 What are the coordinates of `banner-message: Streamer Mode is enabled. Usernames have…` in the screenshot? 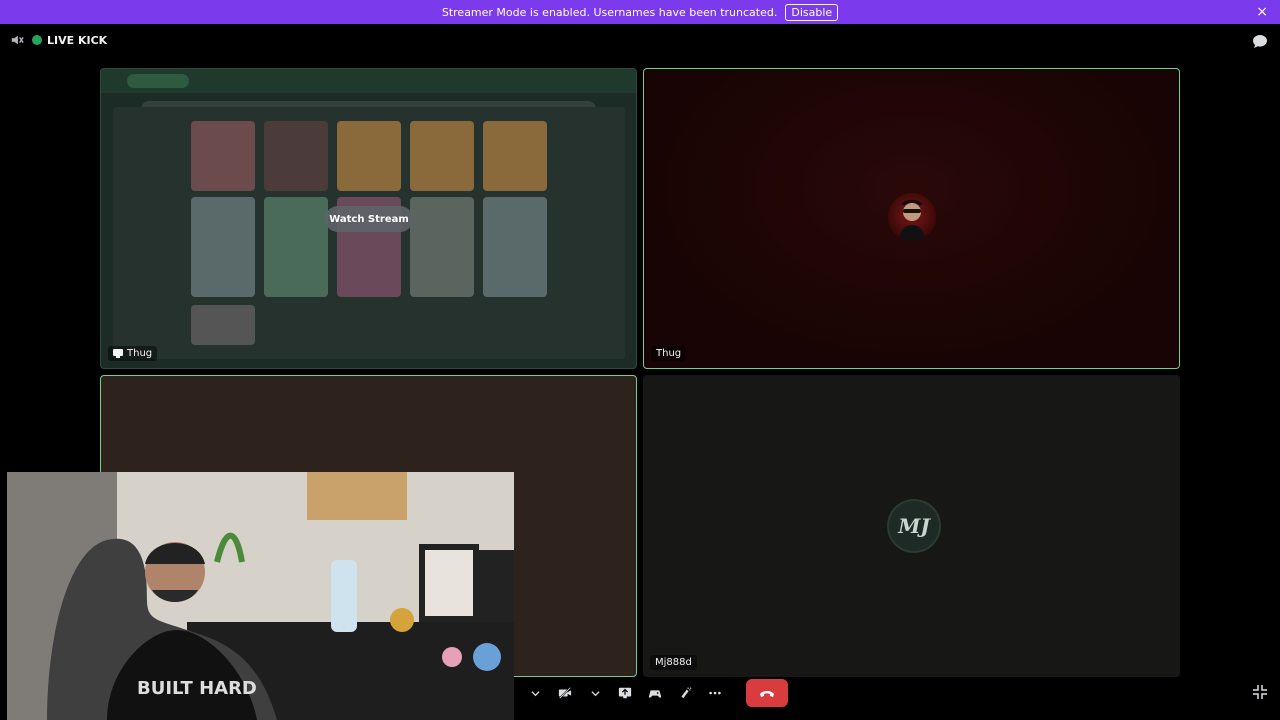 It's located at (609, 12).